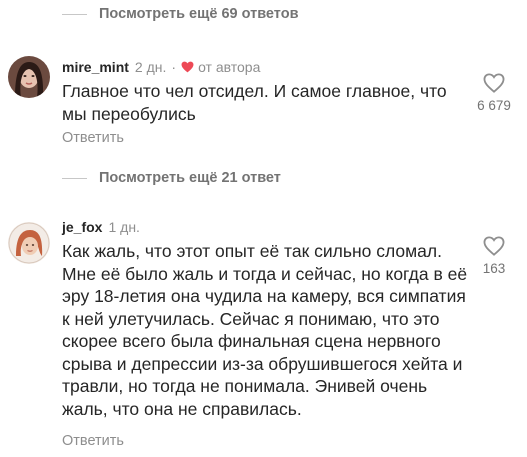  Describe the element at coordinates (199, 14) in the screenshot. I see `view-more-replies-label: Посмотреть ещё 69 ответов` at that location.